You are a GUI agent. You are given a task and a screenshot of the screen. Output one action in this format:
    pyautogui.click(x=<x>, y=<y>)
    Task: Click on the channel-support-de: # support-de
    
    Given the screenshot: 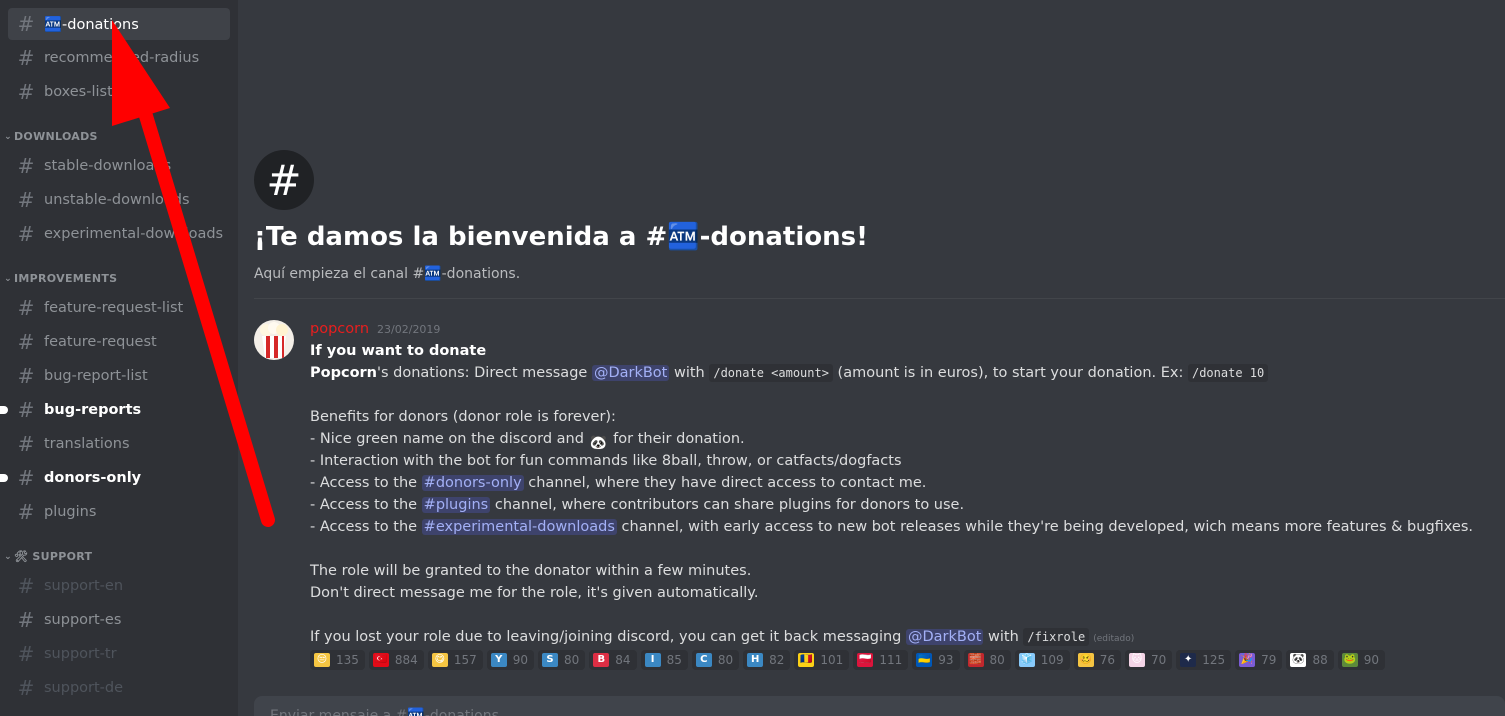 What is the action you would take?
    pyautogui.click(x=119, y=688)
    